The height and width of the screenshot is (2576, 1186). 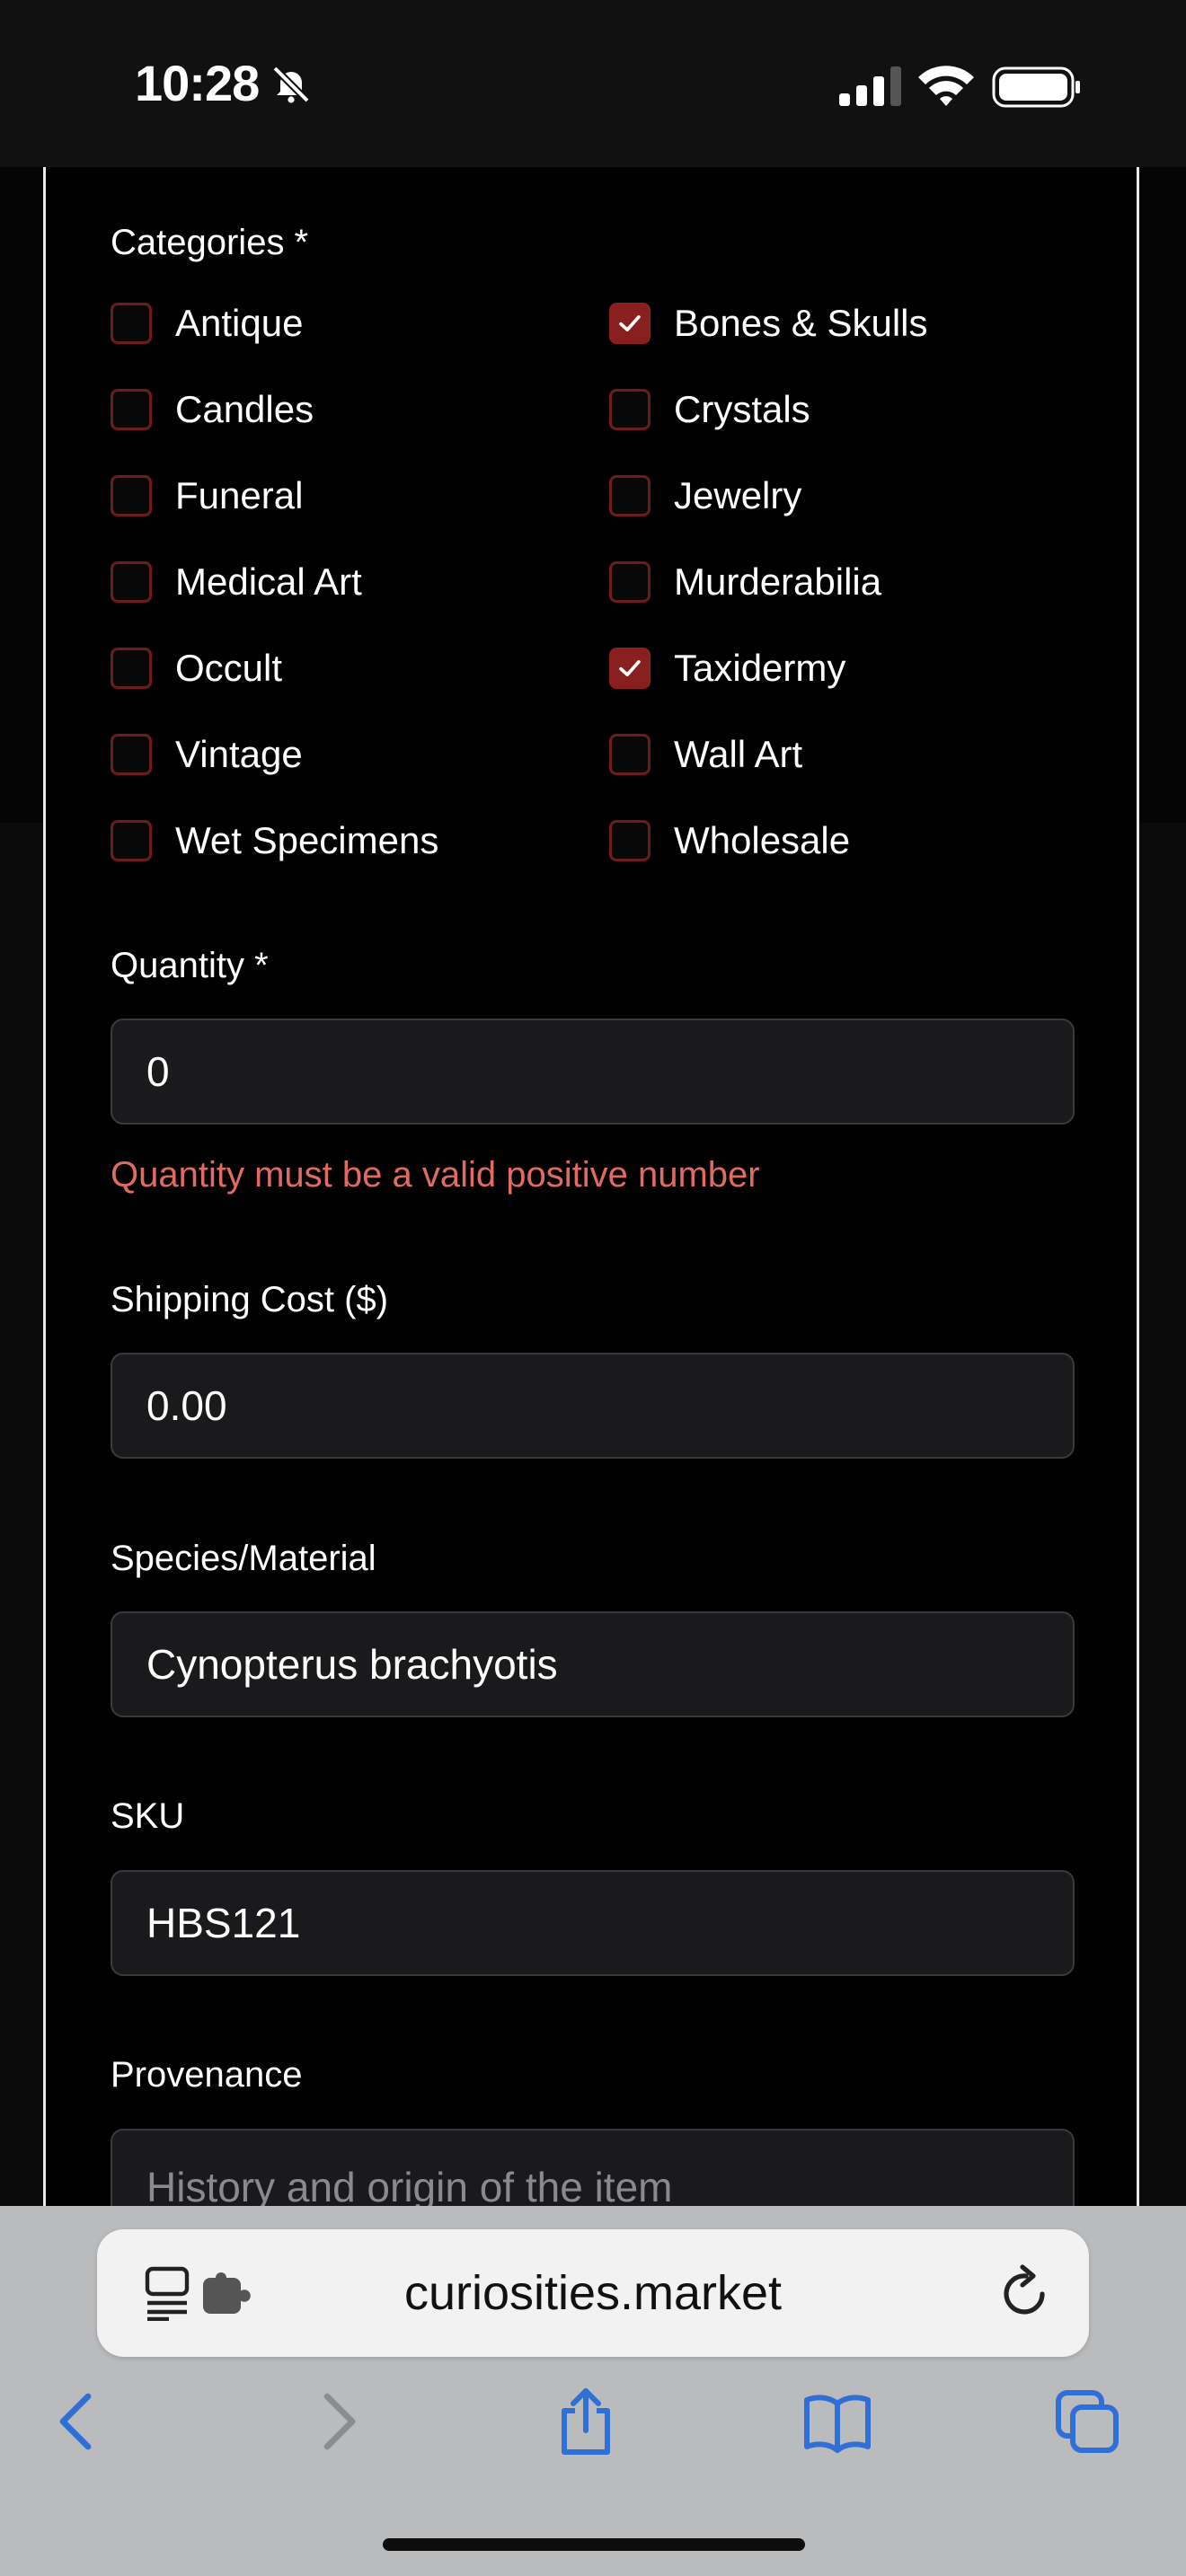 What do you see at coordinates (250, 1299) in the screenshot?
I see `shipping-cost-label: Shipping Cost ($)` at bounding box center [250, 1299].